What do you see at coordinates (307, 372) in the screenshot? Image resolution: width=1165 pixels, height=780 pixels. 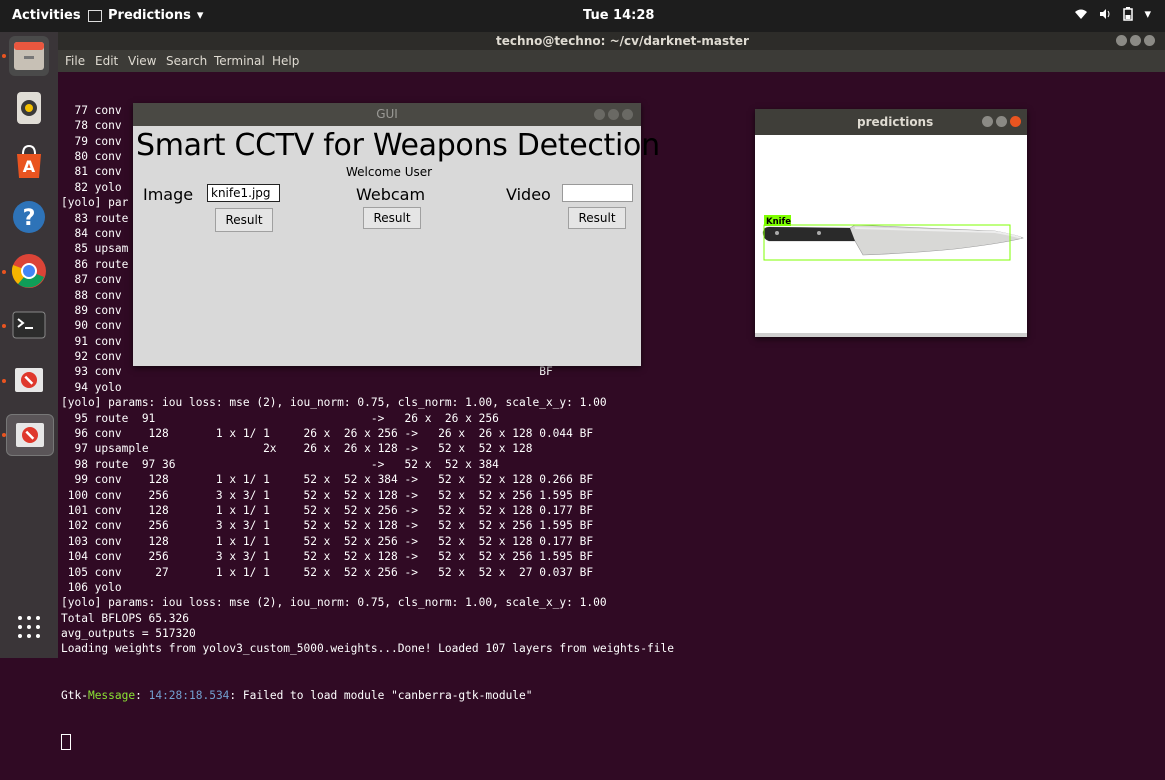 I see `terminal-line: 93 conv BF` at bounding box center [307, 372].